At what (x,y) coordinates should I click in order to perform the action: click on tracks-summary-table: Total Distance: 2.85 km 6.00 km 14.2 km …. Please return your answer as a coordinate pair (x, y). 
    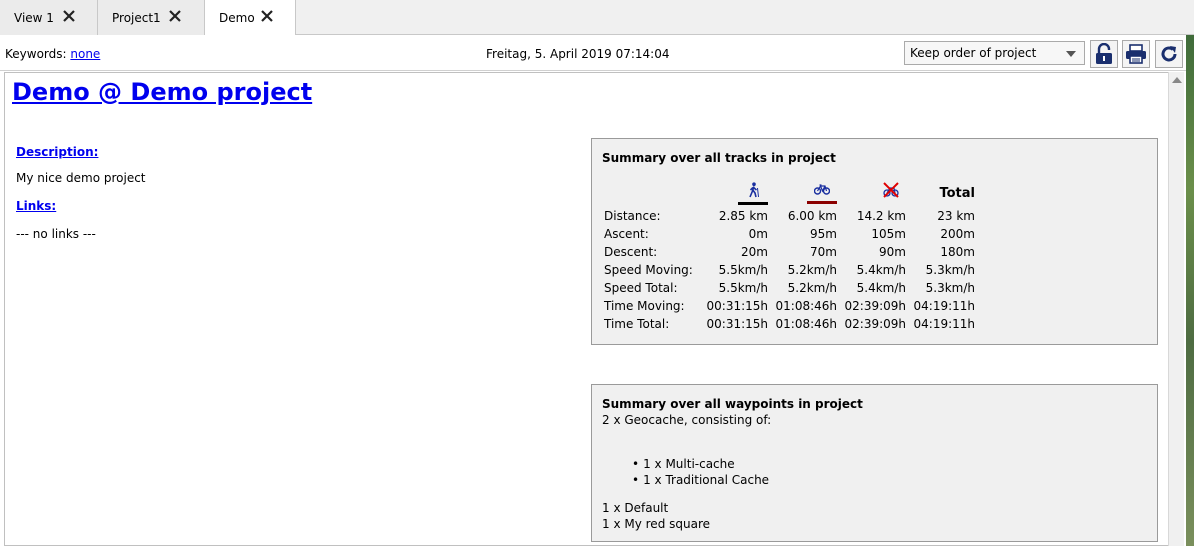
    Looking at the image, I should click on (788, 256).